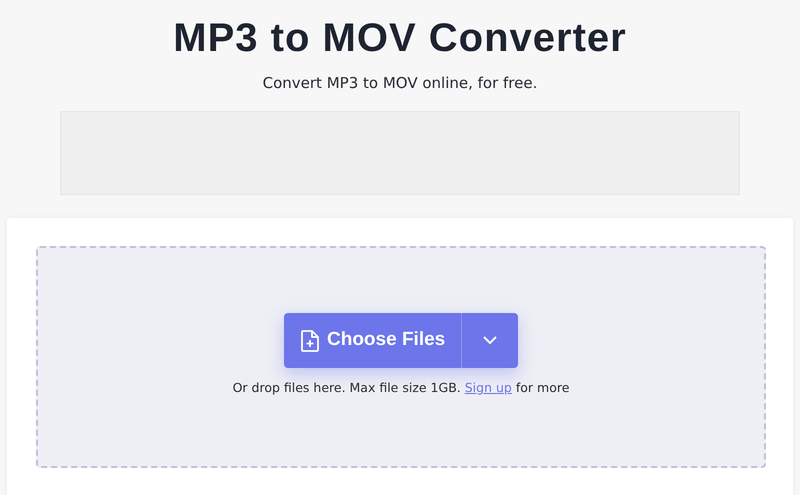 This screenshot has width=800, height=495. Describe the element at coordinates (310, 341) in the screenshot. I see `file-plus-icon` at that location.